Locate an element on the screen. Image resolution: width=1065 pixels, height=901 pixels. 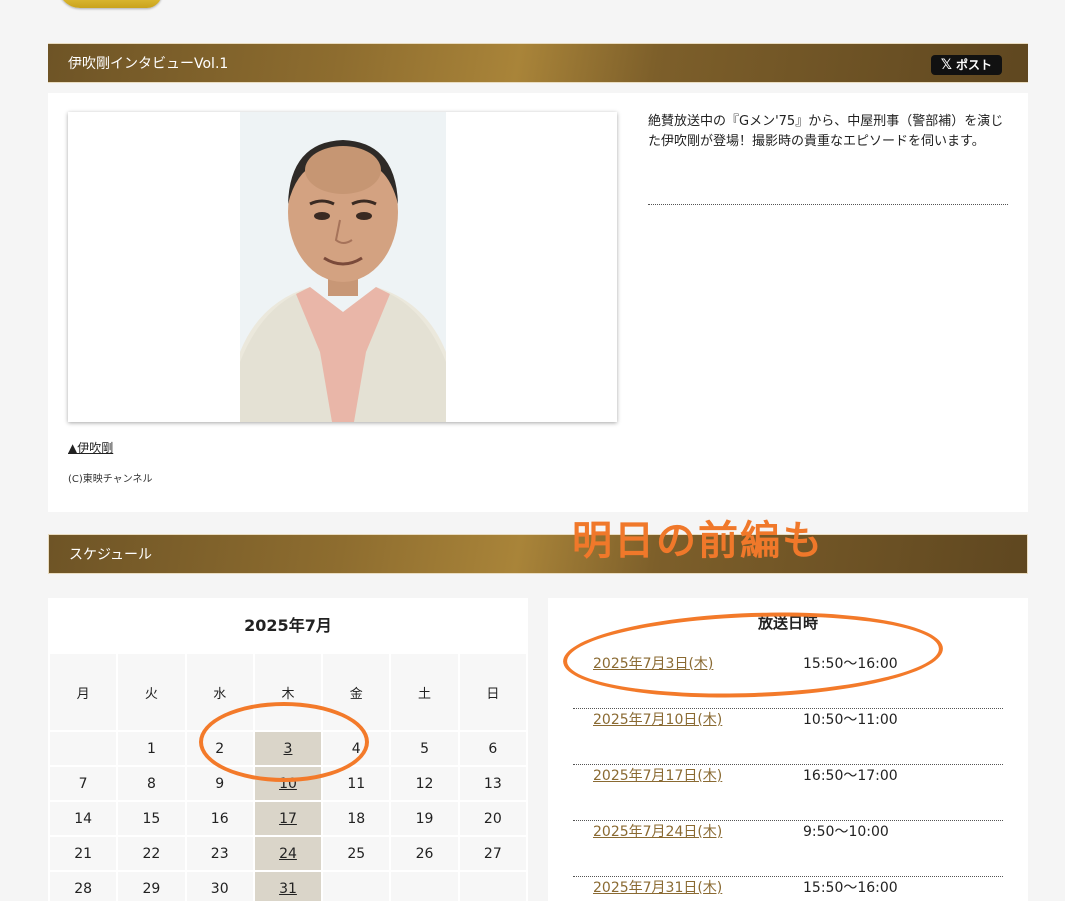
calendar-day-number: 2 is located at coordinates (220, 748).